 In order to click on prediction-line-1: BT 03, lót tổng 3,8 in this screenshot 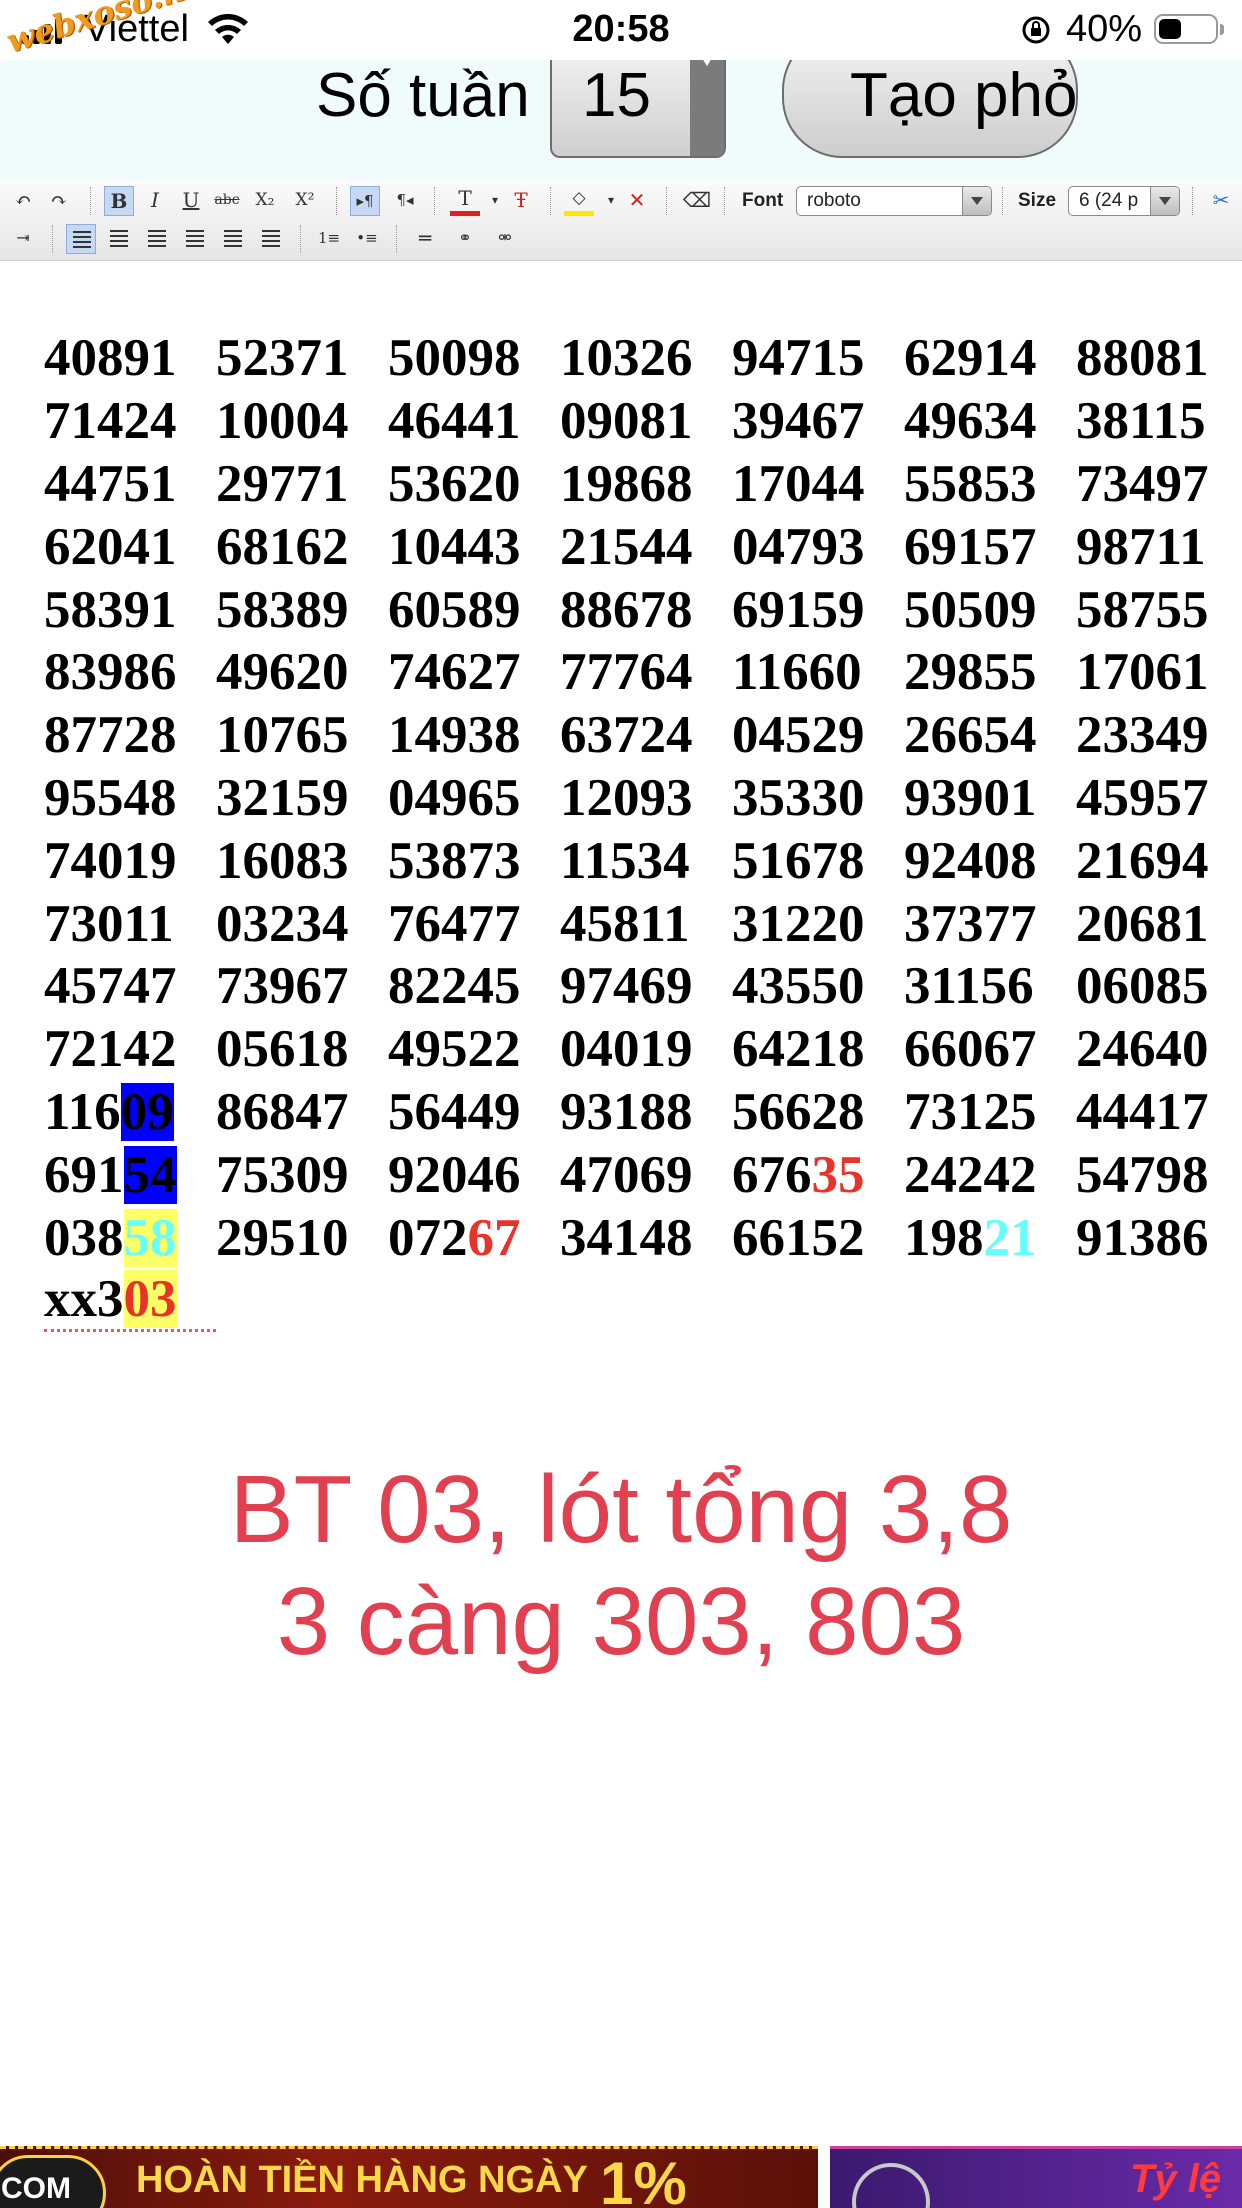, I will do `click(621, 1509)`.